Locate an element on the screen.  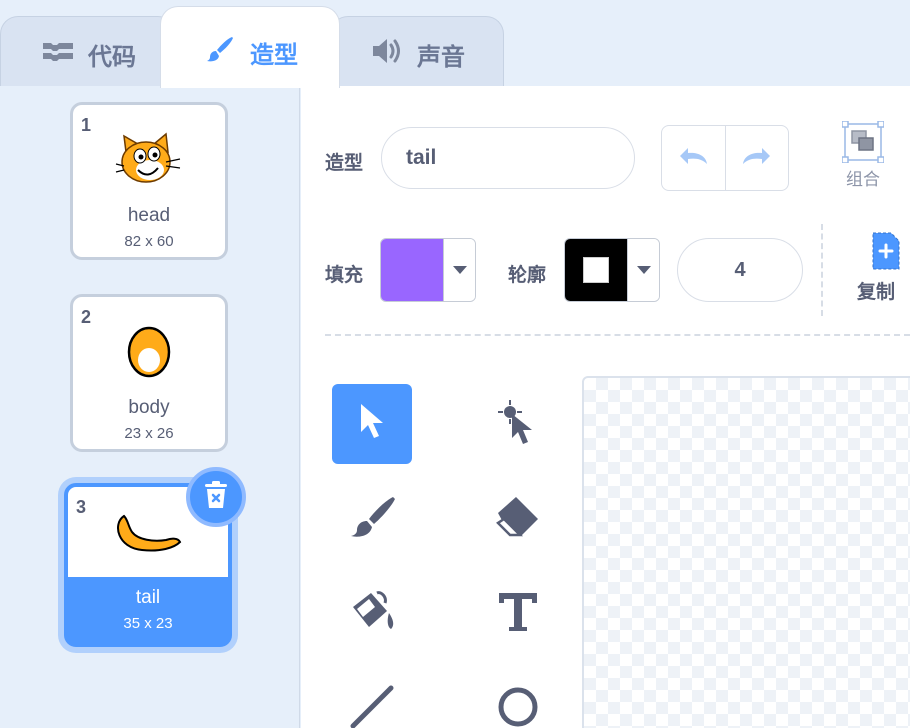
code-blocks-icon is located at coordinates (58, 51).